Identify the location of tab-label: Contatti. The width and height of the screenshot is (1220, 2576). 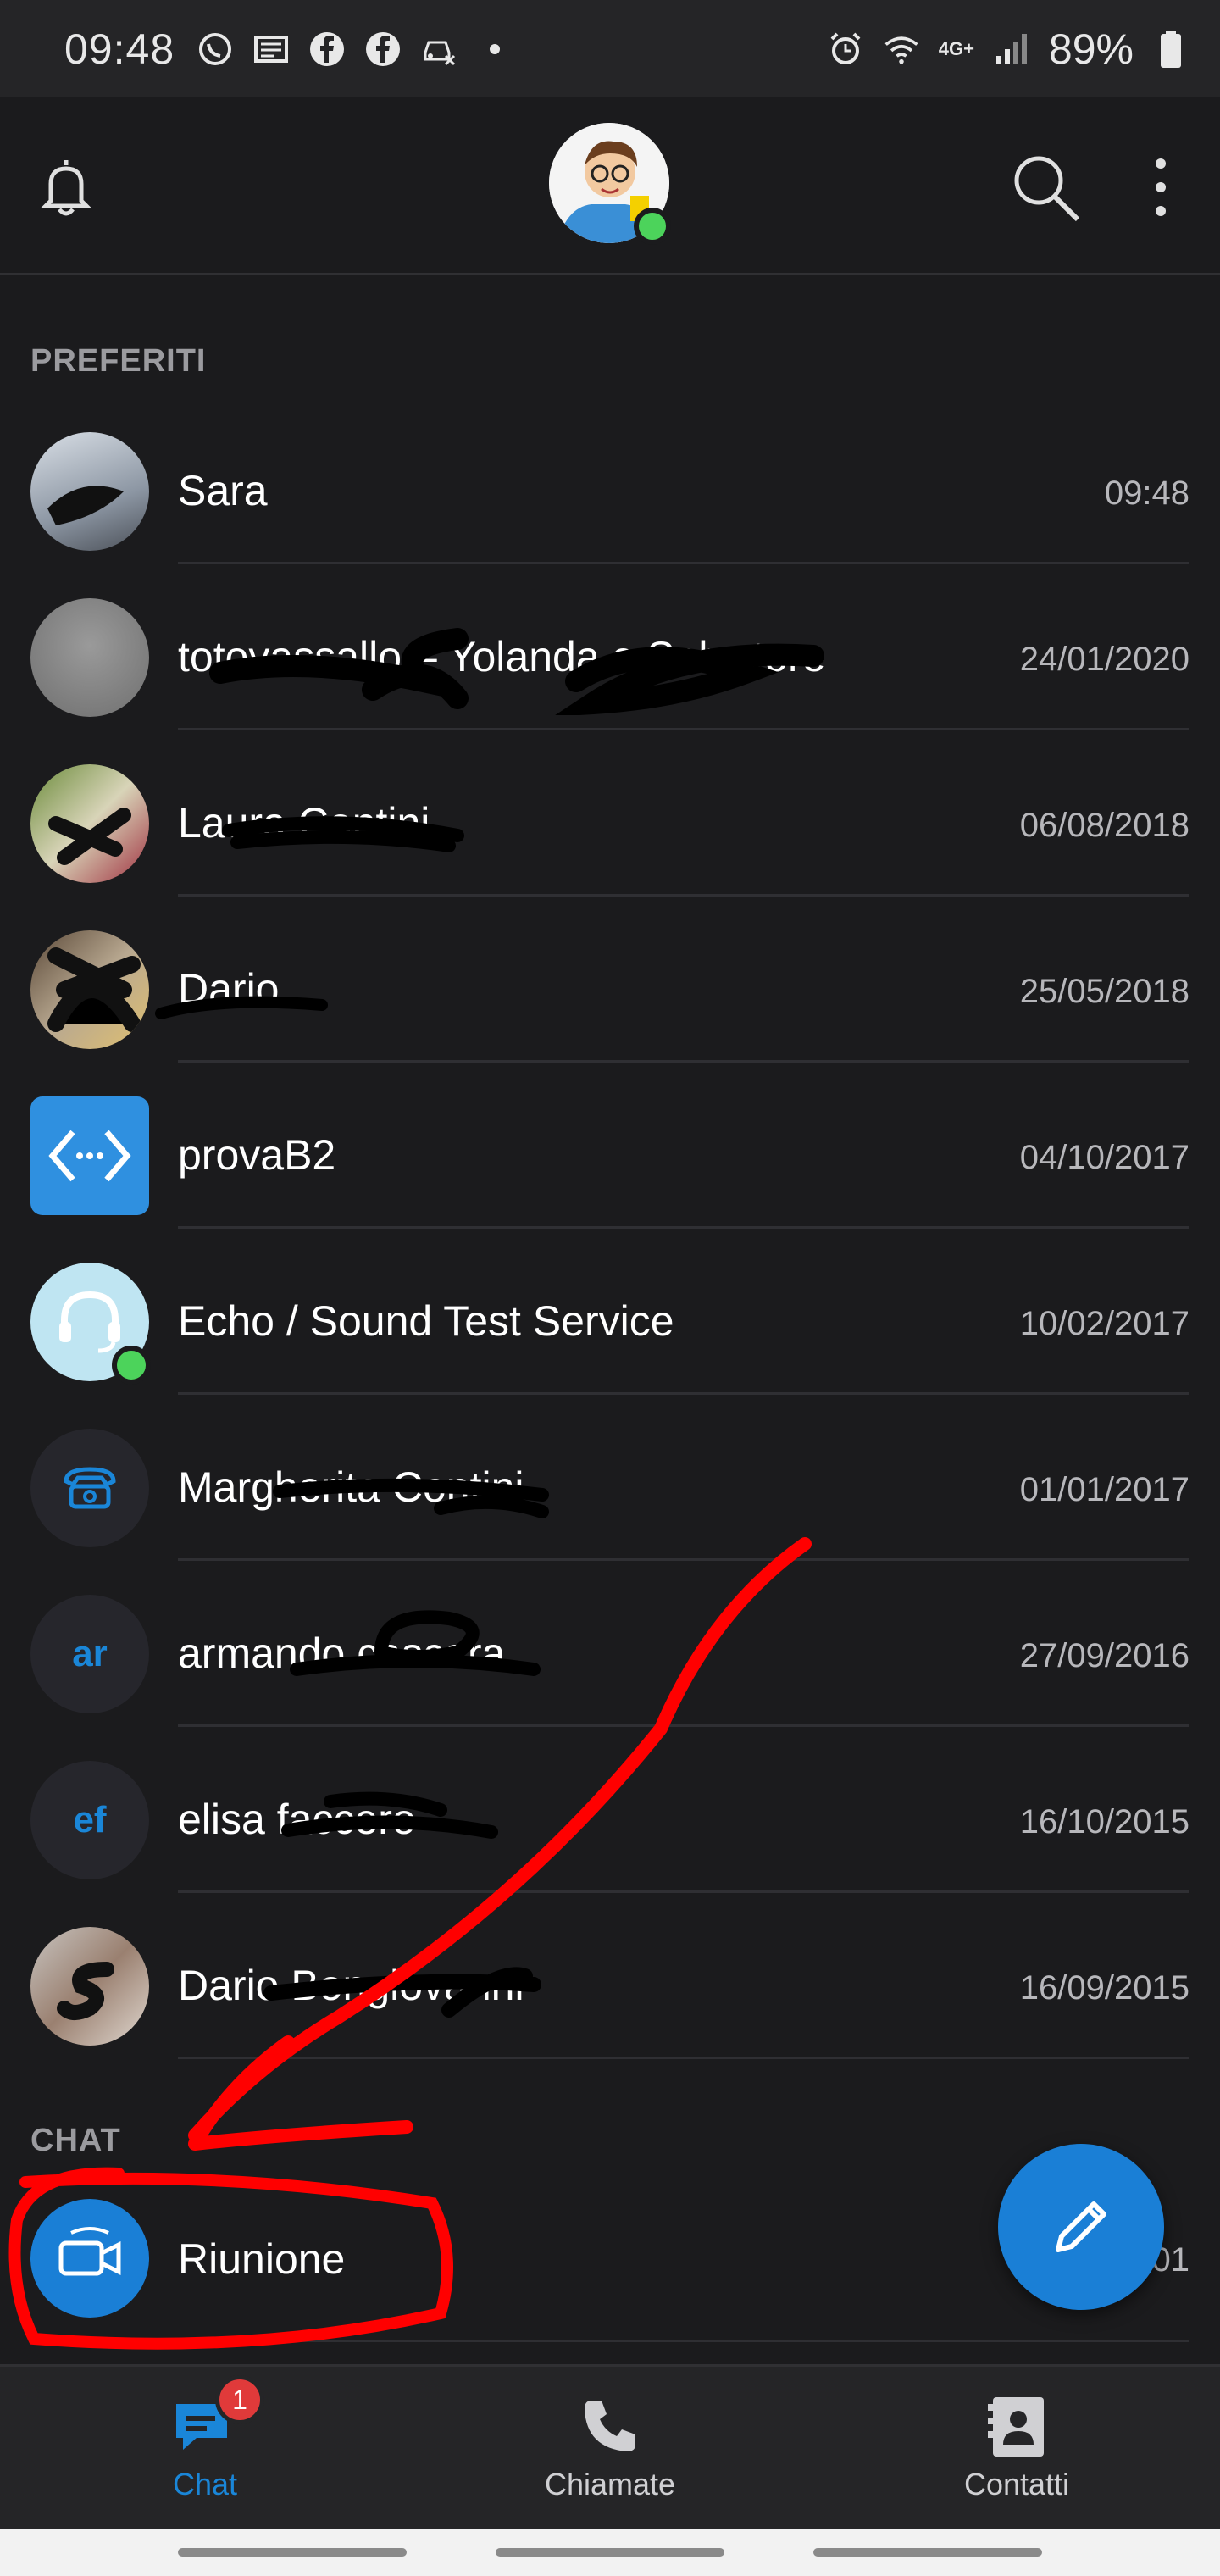
(1016, 2484).